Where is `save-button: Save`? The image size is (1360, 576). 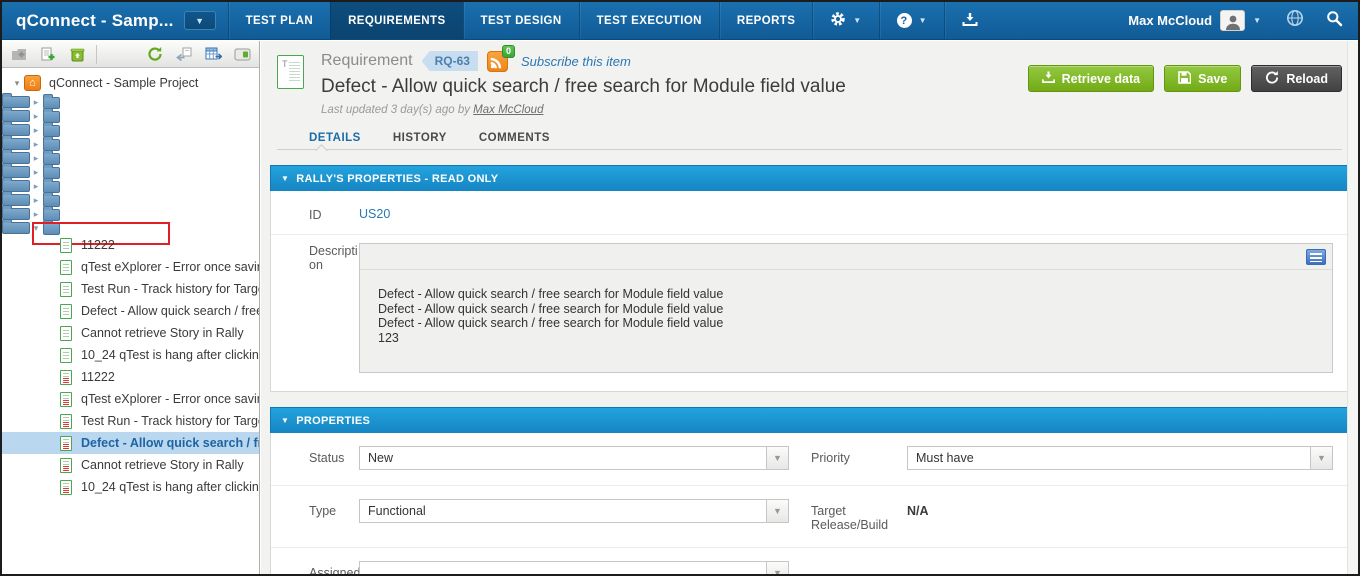 save-button: Save is located at coordinates (1203, 78).